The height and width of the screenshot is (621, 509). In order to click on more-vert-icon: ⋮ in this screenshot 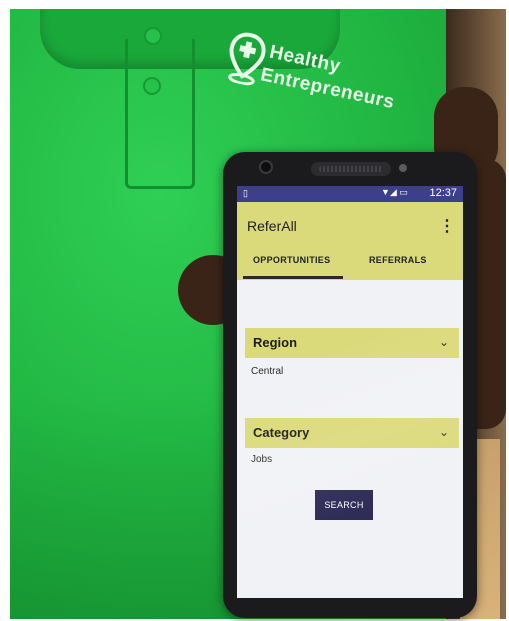, I will do `click(447, 226)`.